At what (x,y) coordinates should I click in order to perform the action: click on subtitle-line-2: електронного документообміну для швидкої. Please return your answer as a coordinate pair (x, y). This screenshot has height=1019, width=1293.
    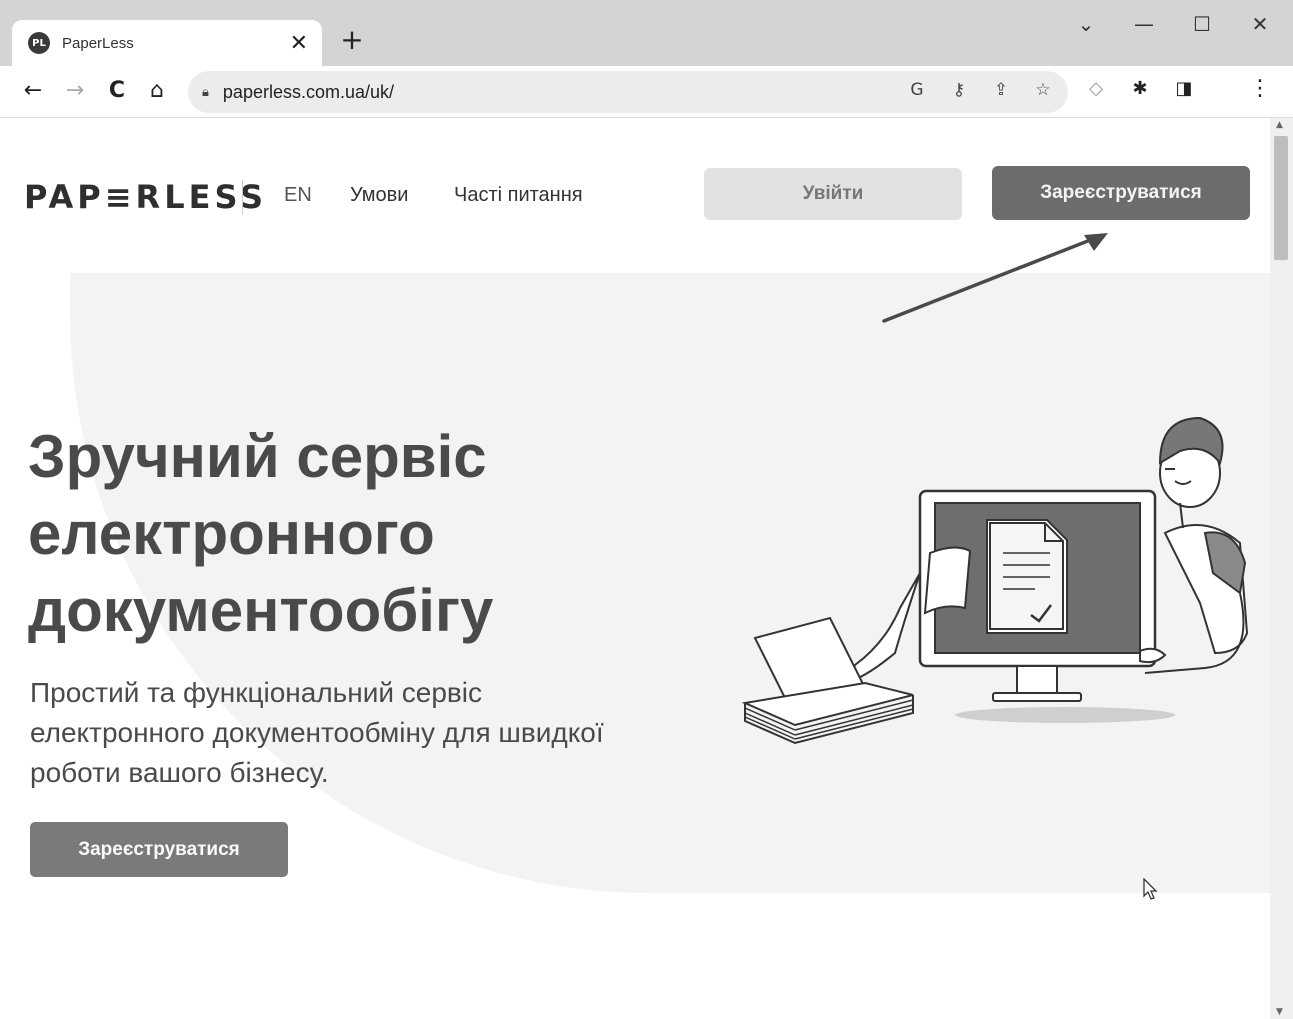
    Looking at the image, I should click on (317, 732).